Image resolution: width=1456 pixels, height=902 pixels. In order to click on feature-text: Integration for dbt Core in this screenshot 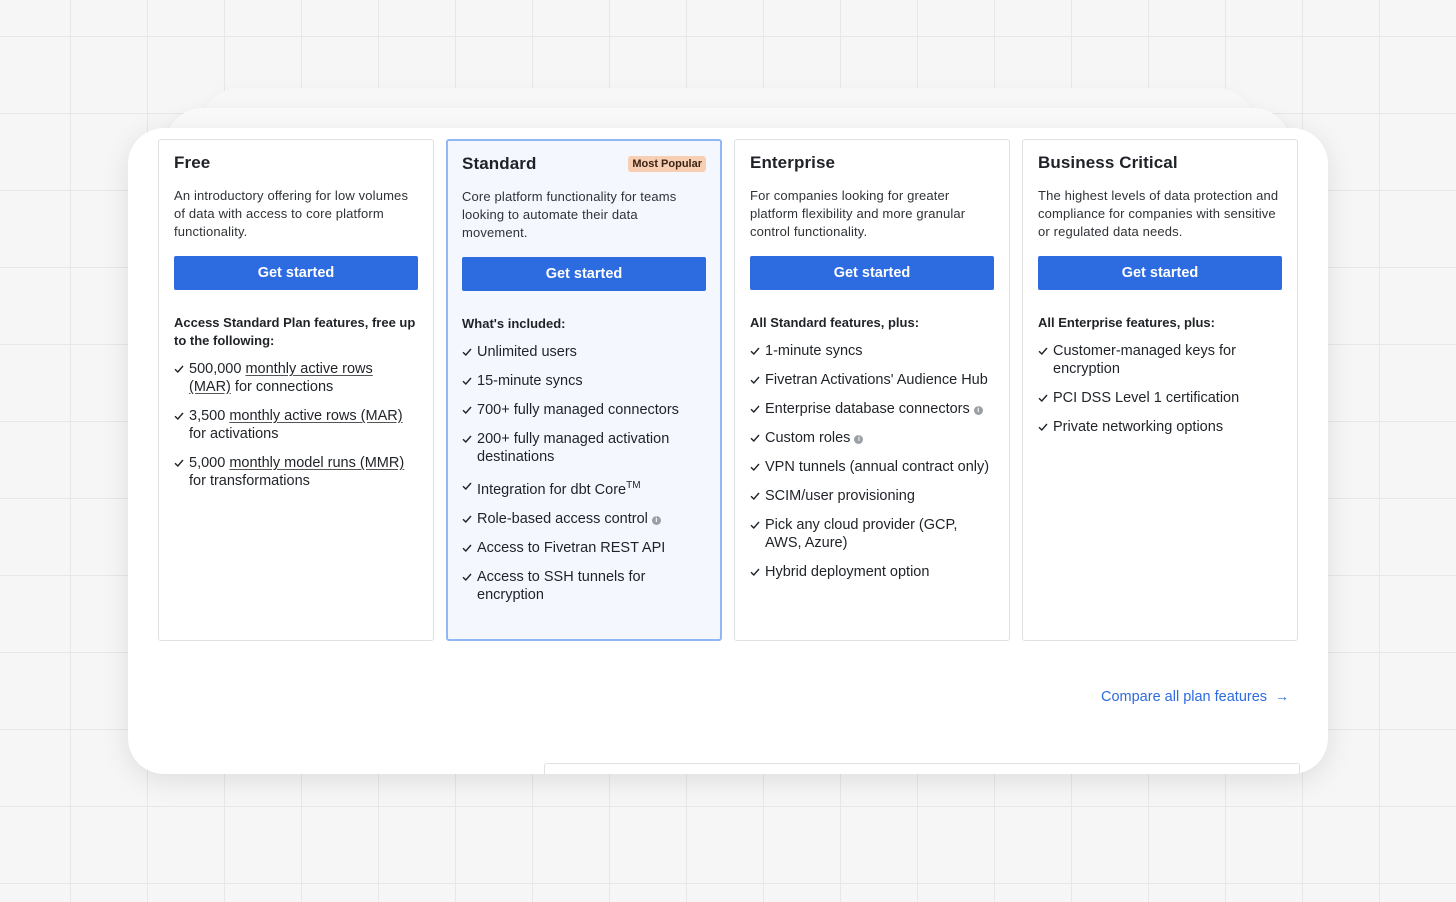, I will do `click(552, 489)`.